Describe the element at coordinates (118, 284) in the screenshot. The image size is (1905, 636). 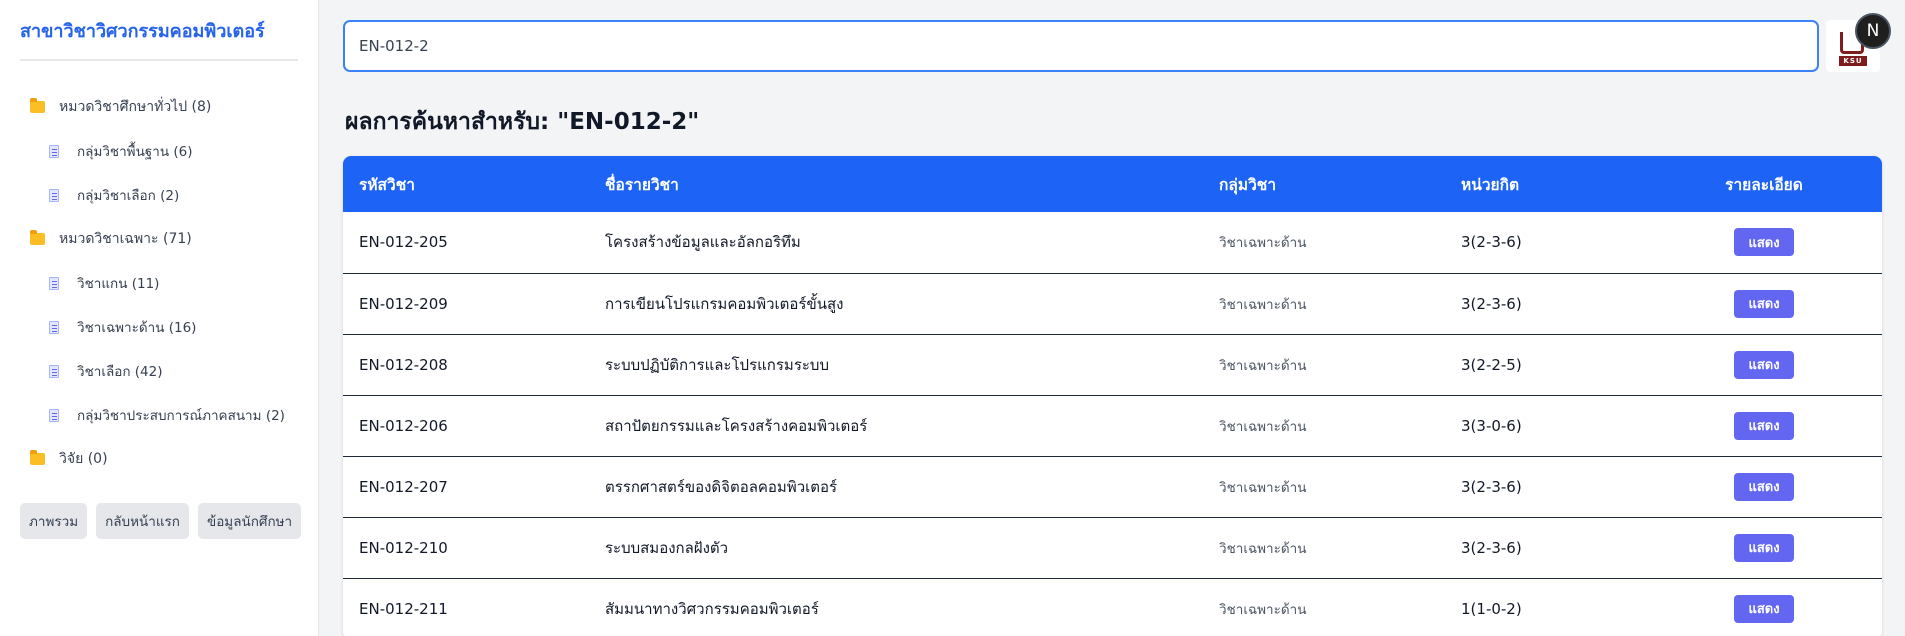
I see `tree-item-label: วิชาแกน (11)` at that location.